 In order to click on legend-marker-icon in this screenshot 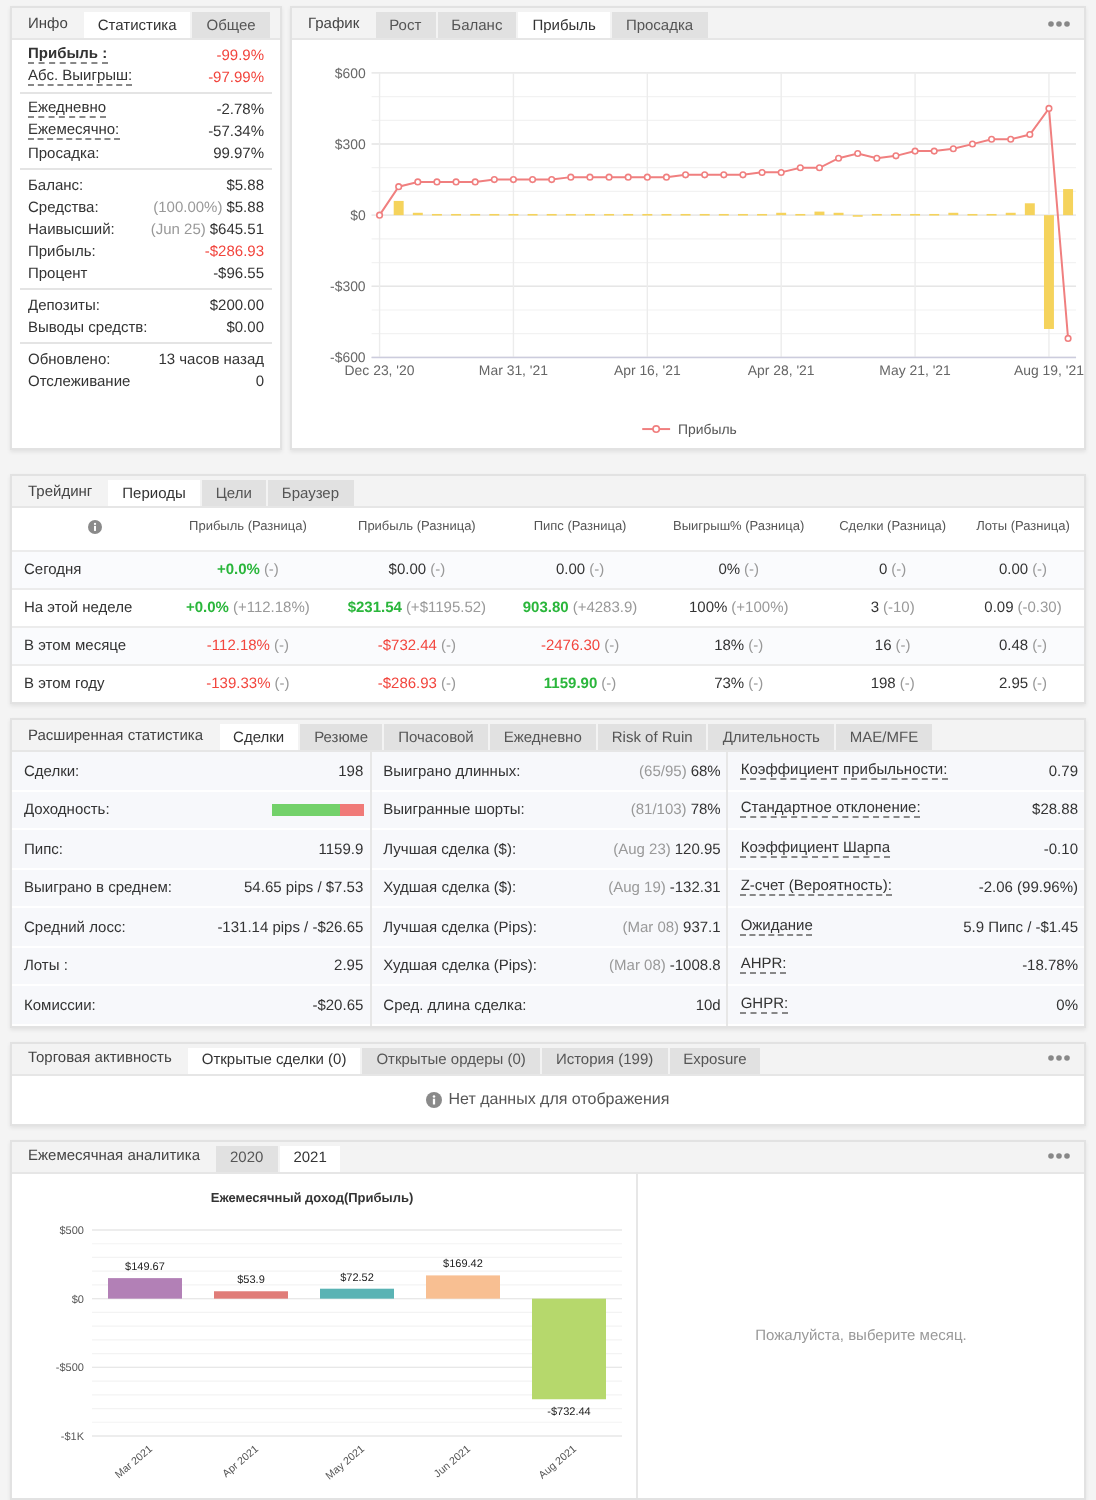, I will do `click(656, 429)`.